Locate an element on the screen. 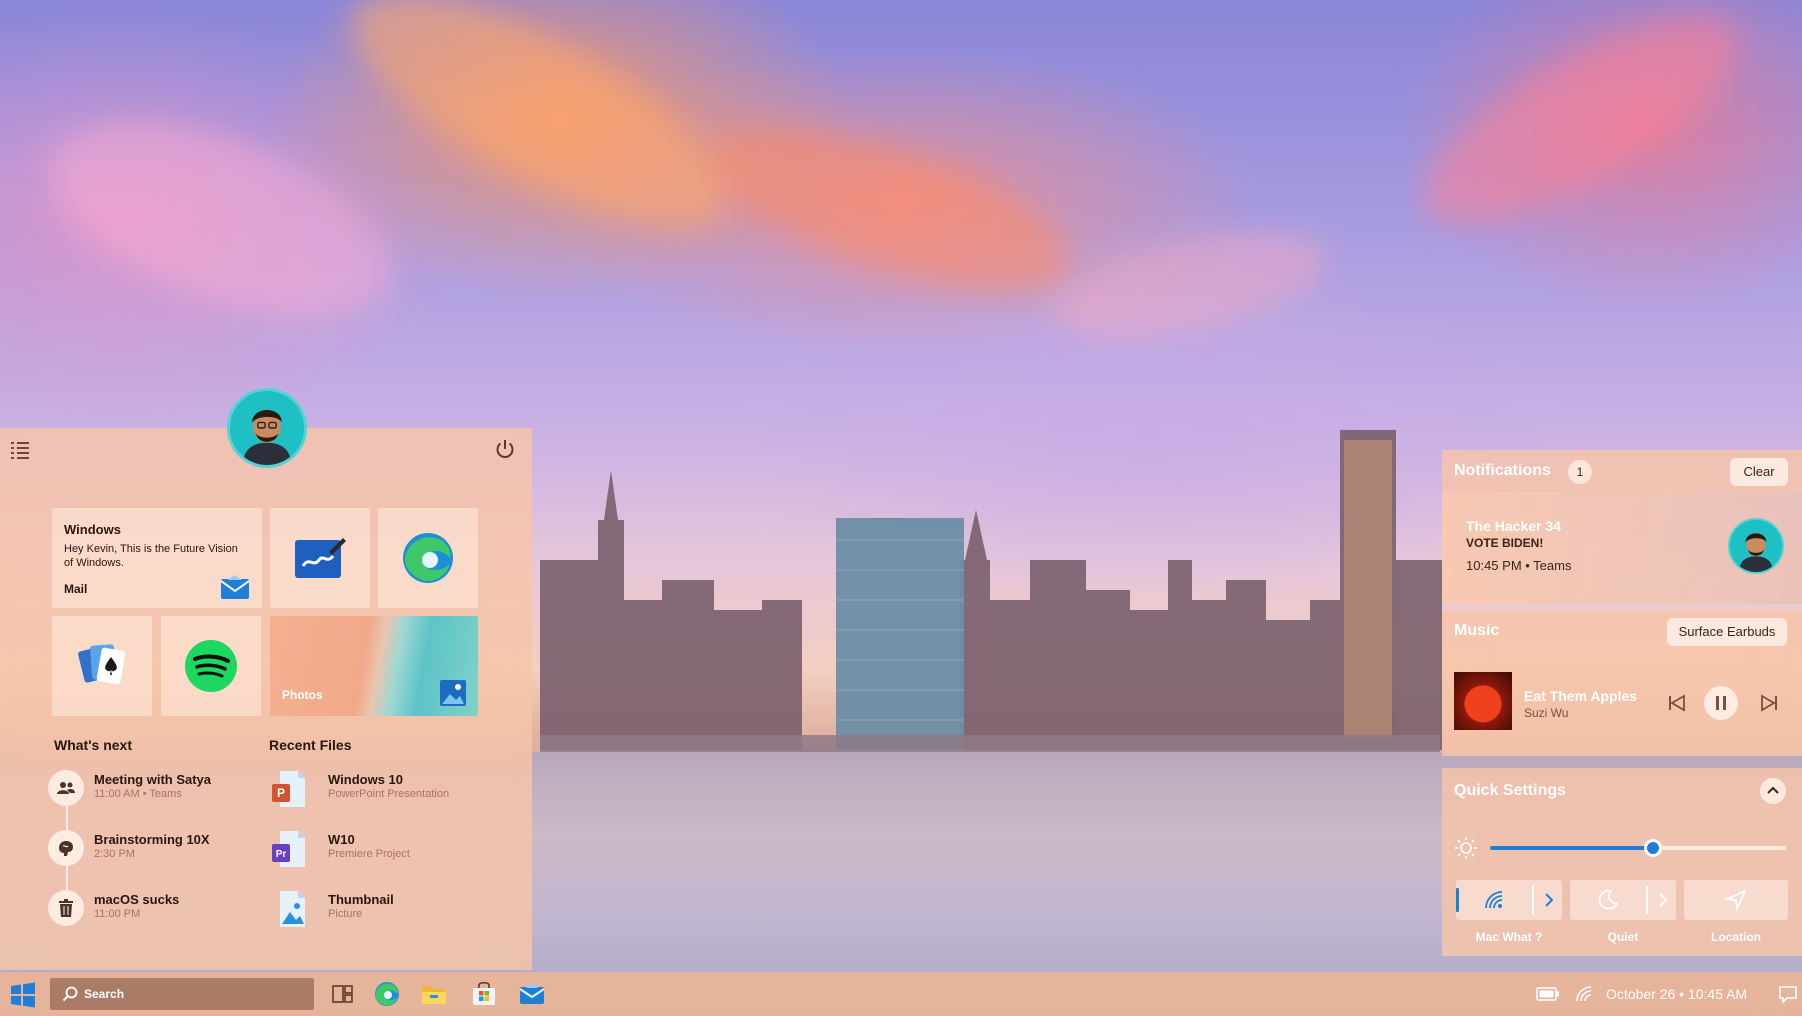 This screenshot has width=1802, height=1016. search-input is located at coordinates (194, 994).